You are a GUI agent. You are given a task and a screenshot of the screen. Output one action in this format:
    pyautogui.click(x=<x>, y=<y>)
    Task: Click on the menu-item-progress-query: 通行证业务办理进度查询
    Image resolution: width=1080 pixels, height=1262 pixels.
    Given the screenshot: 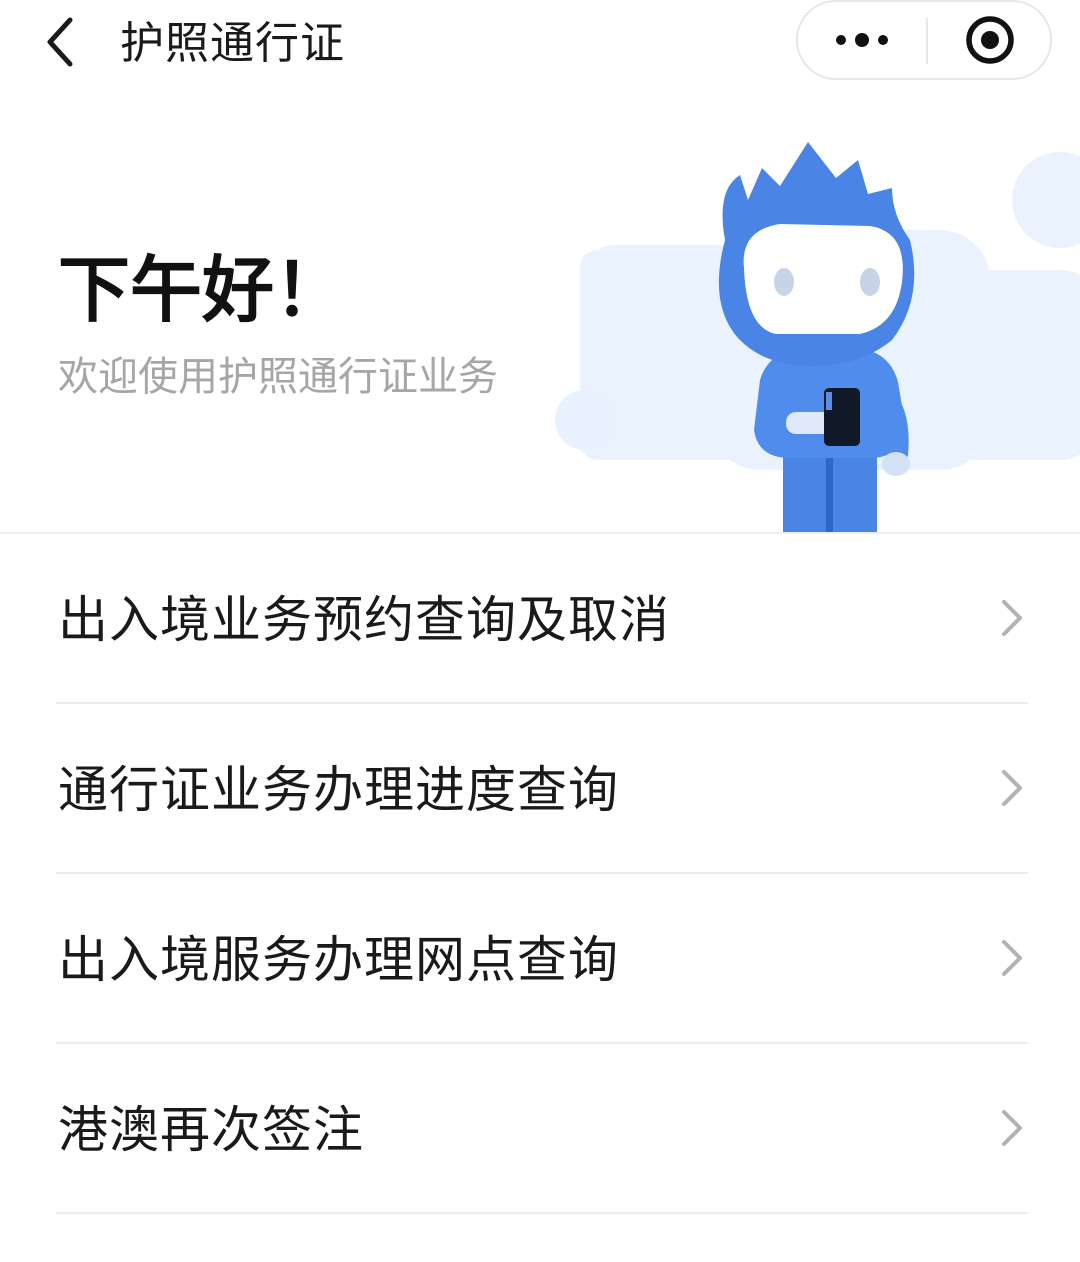 What is the action you would take?
    pyautogui.click(x=540, y=789)
    